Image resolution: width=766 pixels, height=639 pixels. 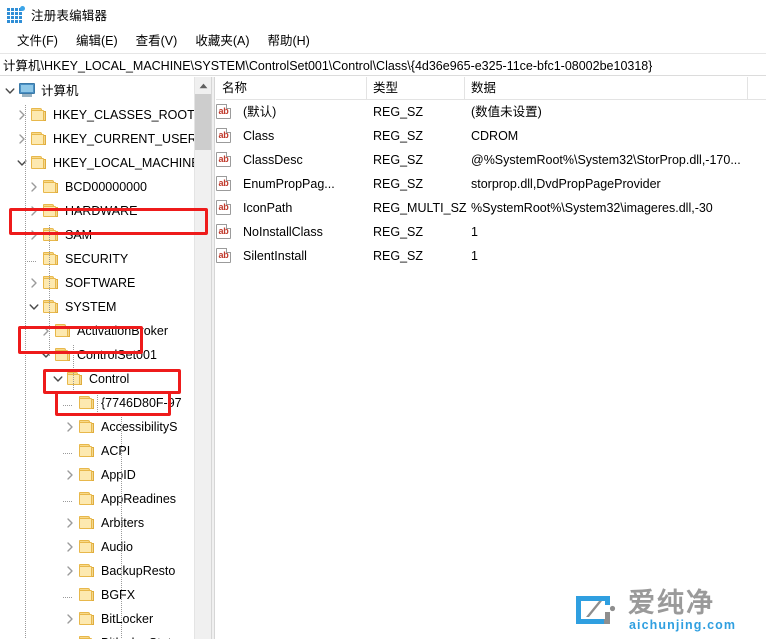 I want to click on tree-item-software: SOFTWARE, so click(x=97, y=283).